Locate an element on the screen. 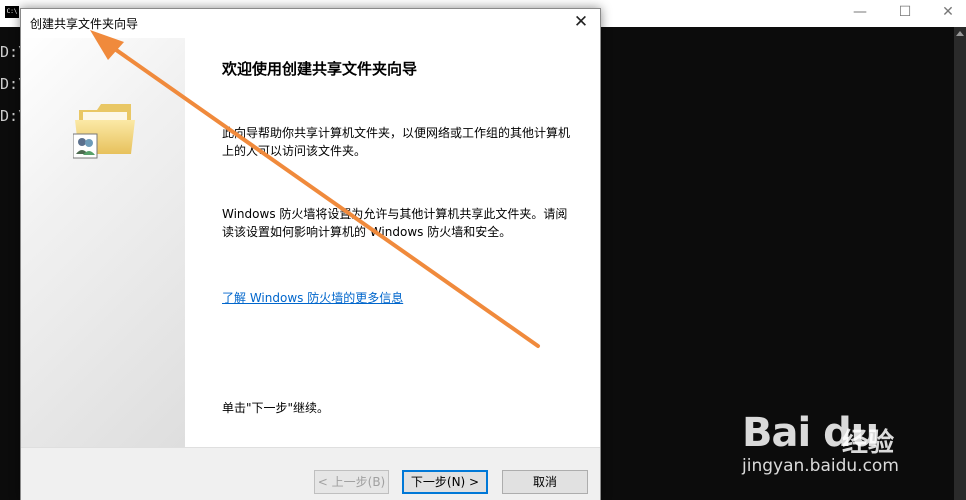  back-button: < 上一步(B) is located at coordinates (351, 482).